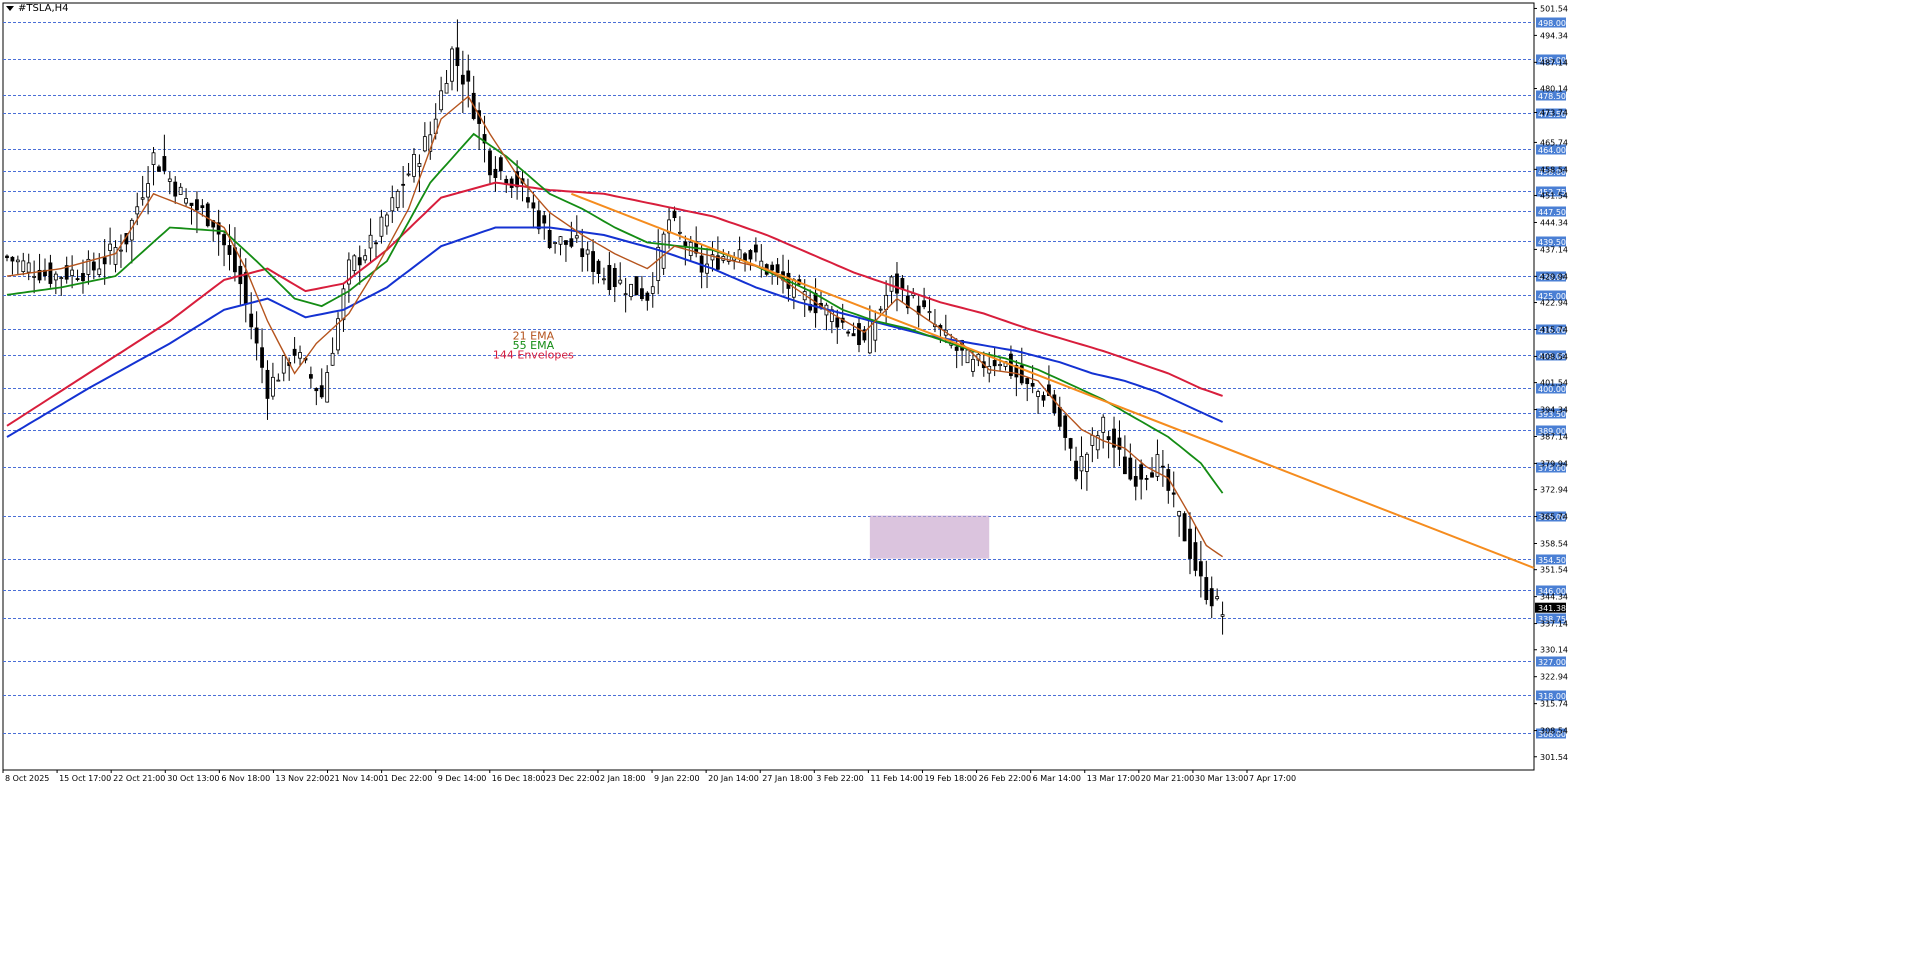  What do you see at coordinates (1272, 778) in the screenshot?
I see `x-tick-label: 7 Apr 17:00` at bounding box center [1272, 778].